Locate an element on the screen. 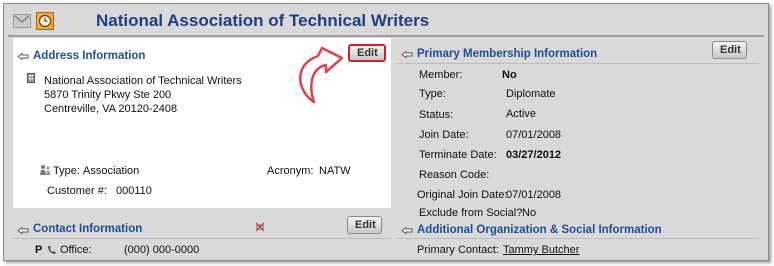 This screenshot has width=774, height=266. no-contact-icon is located at coordinates (260, 227).